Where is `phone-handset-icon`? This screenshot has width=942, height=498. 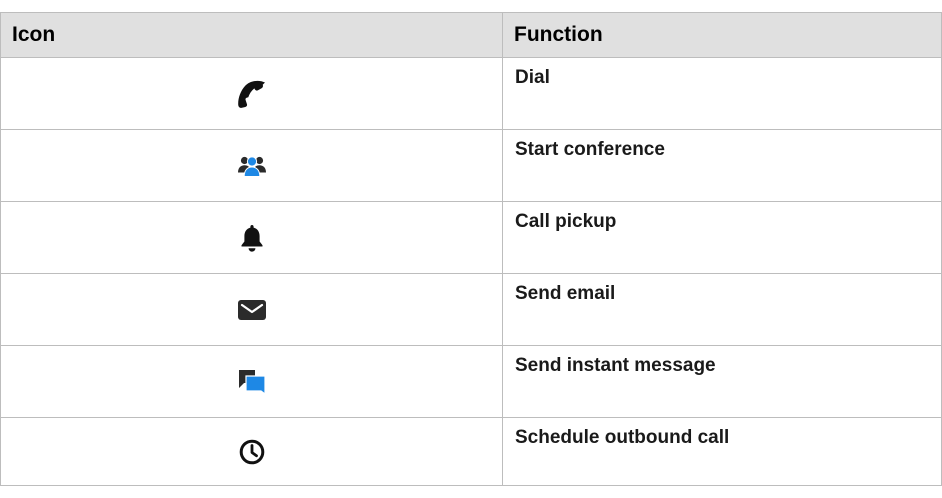
phone-handset-icon is located at coordinates (251, 94).